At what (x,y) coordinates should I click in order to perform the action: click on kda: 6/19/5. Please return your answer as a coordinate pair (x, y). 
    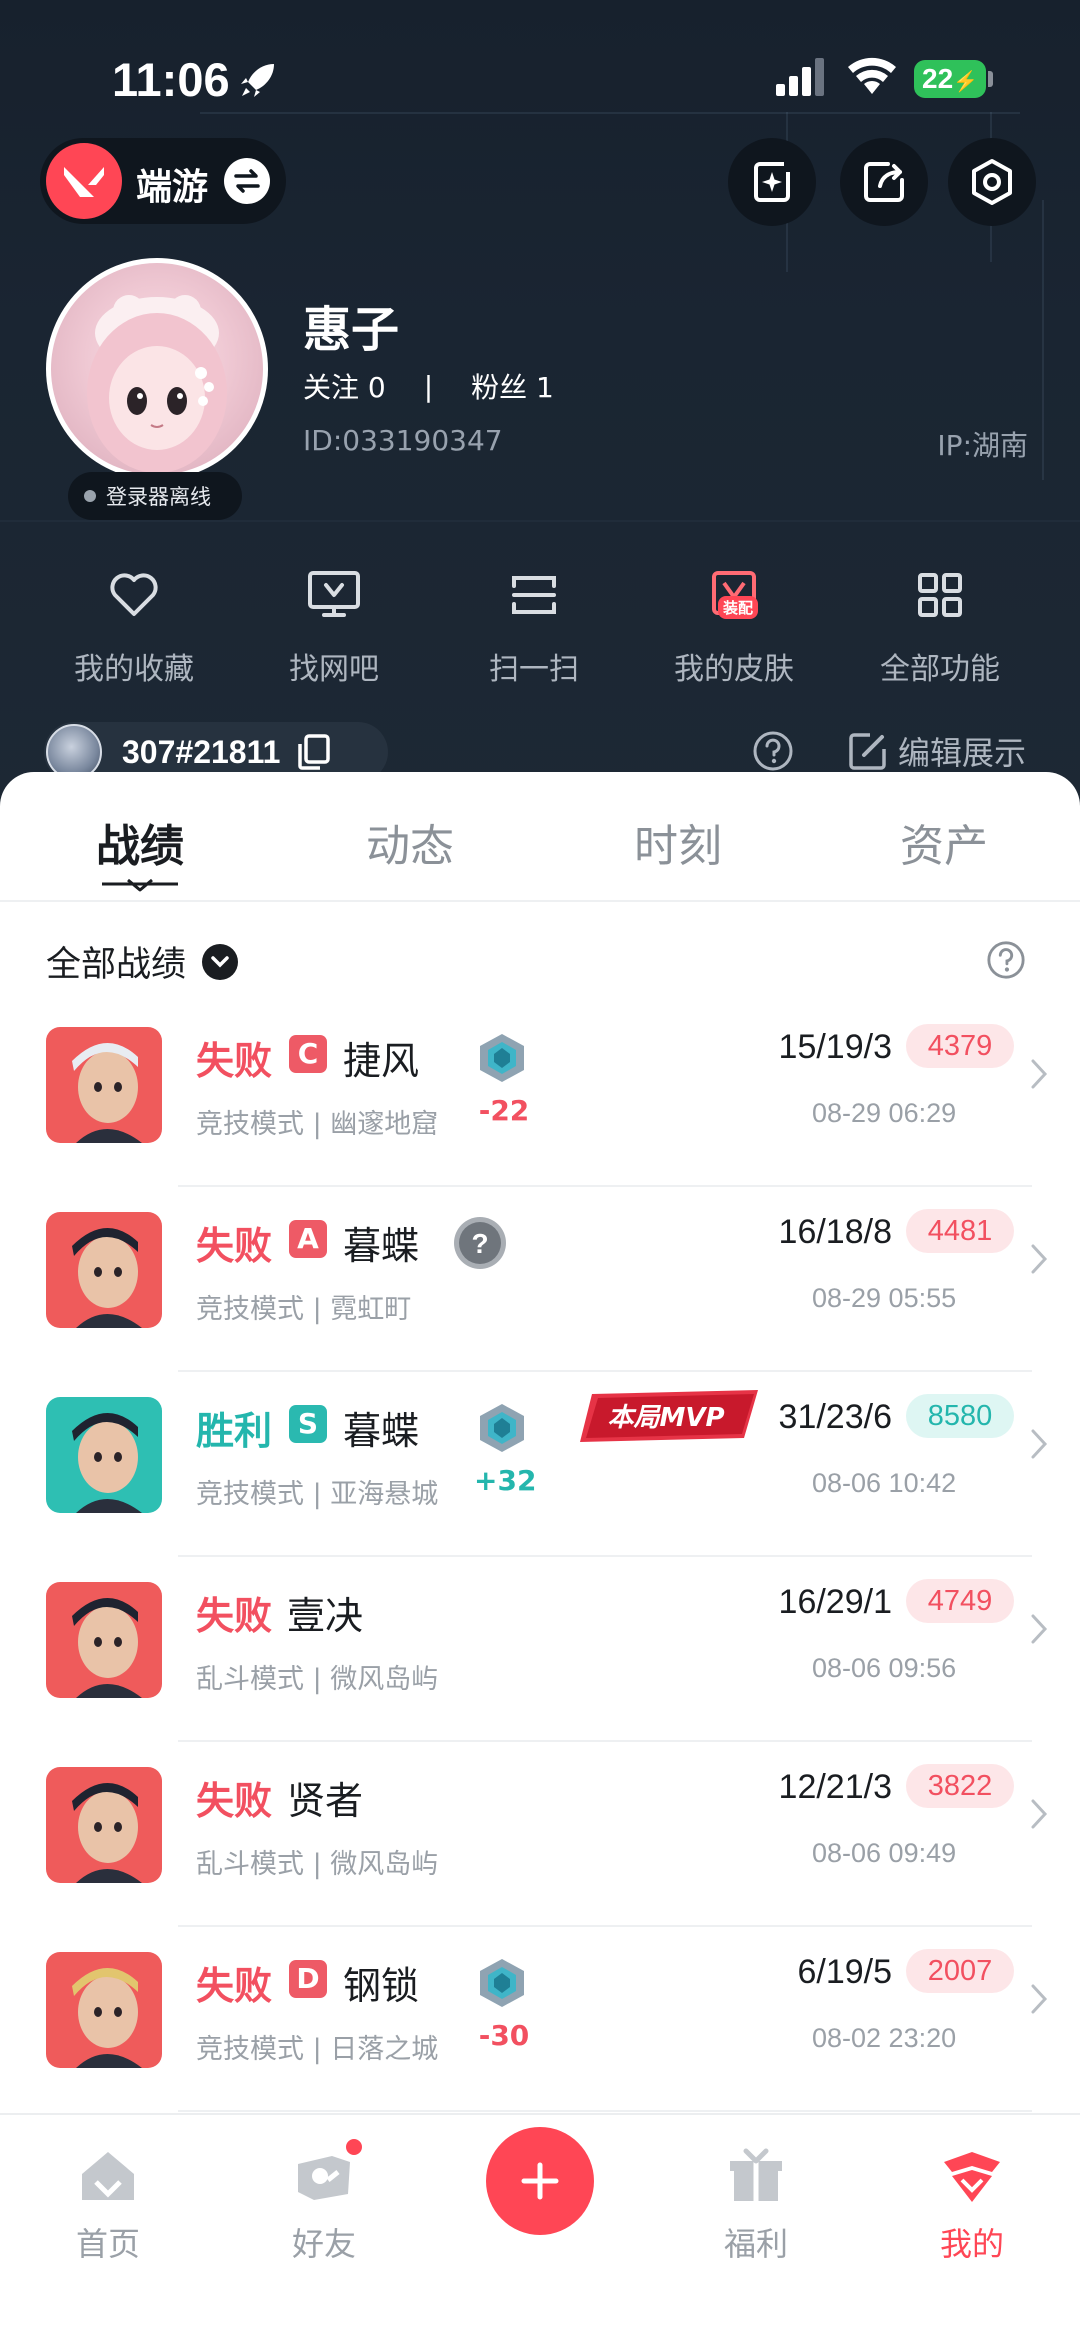
    Looking at the image, I should click on (844, 1972).